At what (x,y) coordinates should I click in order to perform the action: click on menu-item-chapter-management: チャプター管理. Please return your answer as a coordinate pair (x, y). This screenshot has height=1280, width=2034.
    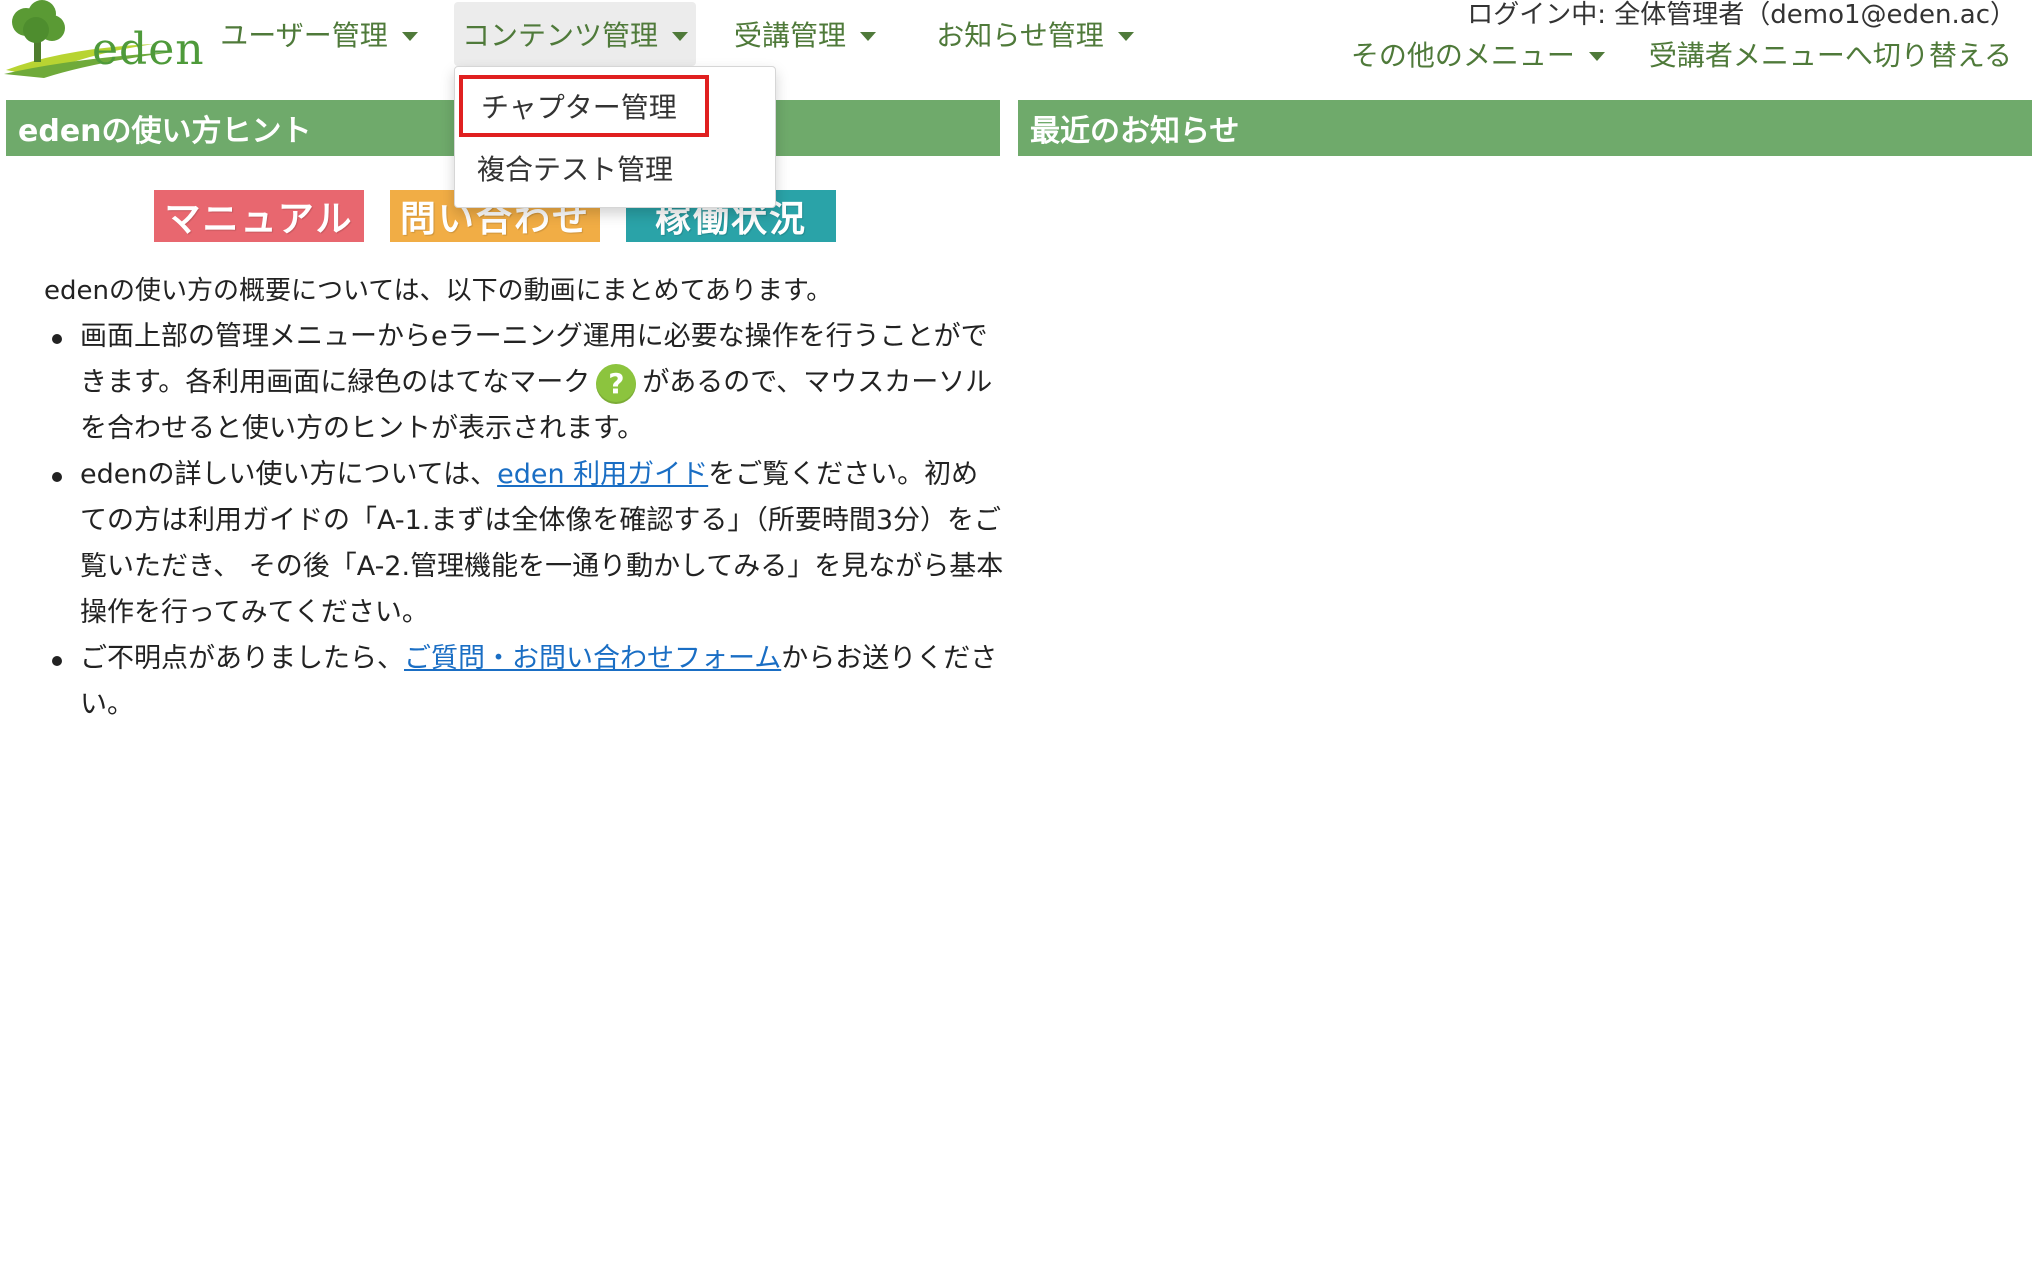
    Looking at the image, I should click on (584, 106).